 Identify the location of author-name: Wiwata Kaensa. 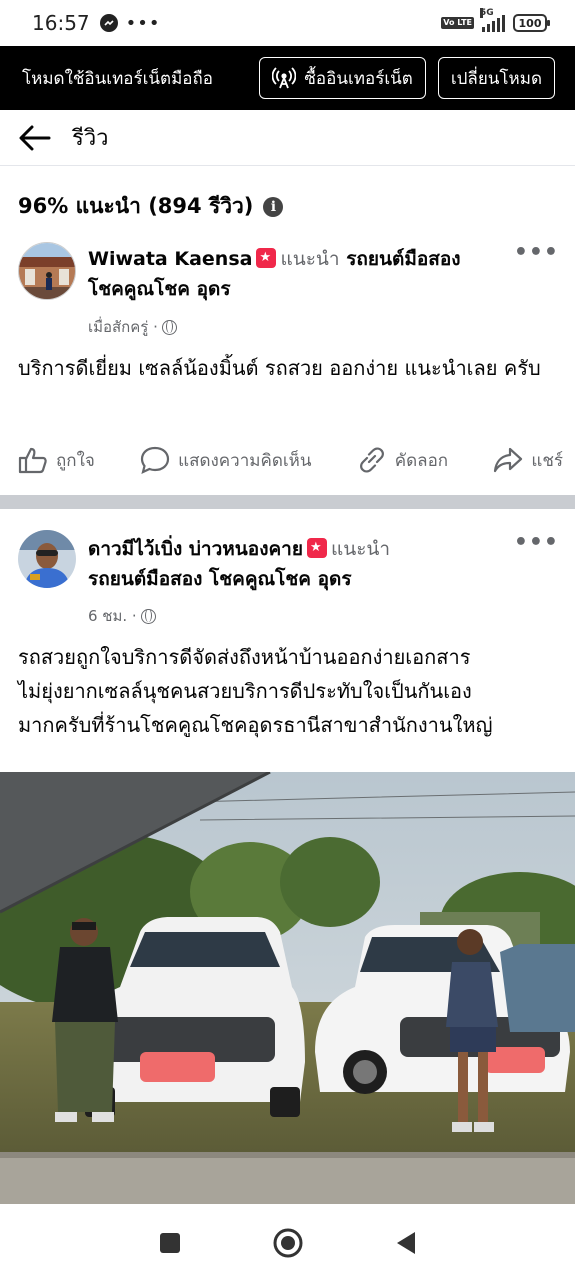
(170, 259).